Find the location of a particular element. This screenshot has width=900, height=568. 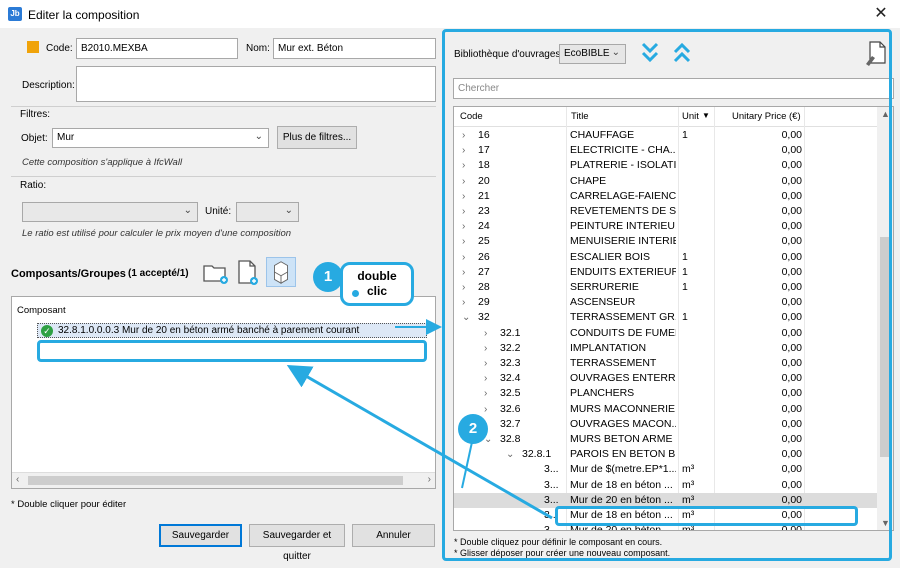

scroll-right-icon: › is located at coordinates (429, 479).